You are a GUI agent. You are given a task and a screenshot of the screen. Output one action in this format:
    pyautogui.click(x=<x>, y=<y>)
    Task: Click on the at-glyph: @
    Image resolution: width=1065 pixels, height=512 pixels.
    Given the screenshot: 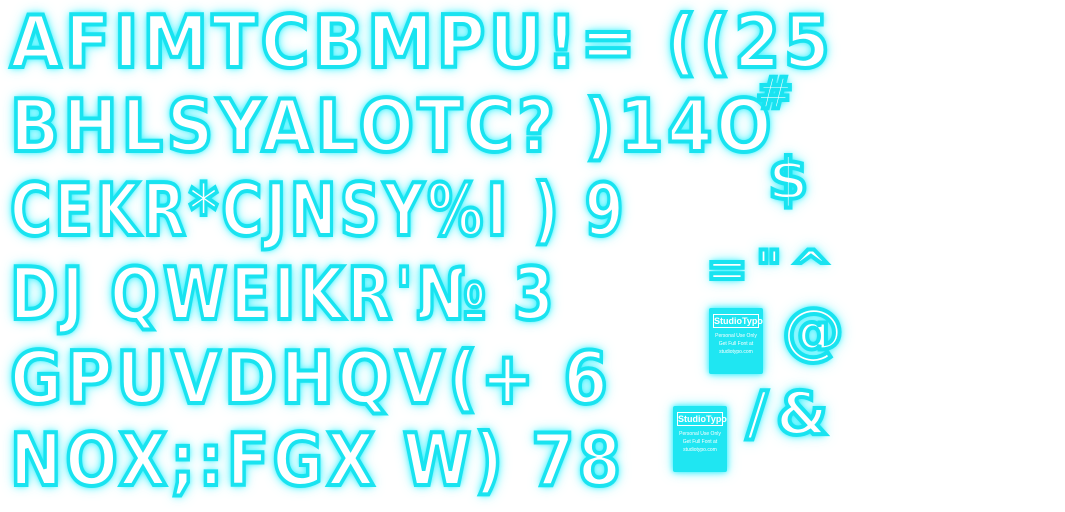 What is the action you would take?
    pyautogui.click(x=813, y=330)
    